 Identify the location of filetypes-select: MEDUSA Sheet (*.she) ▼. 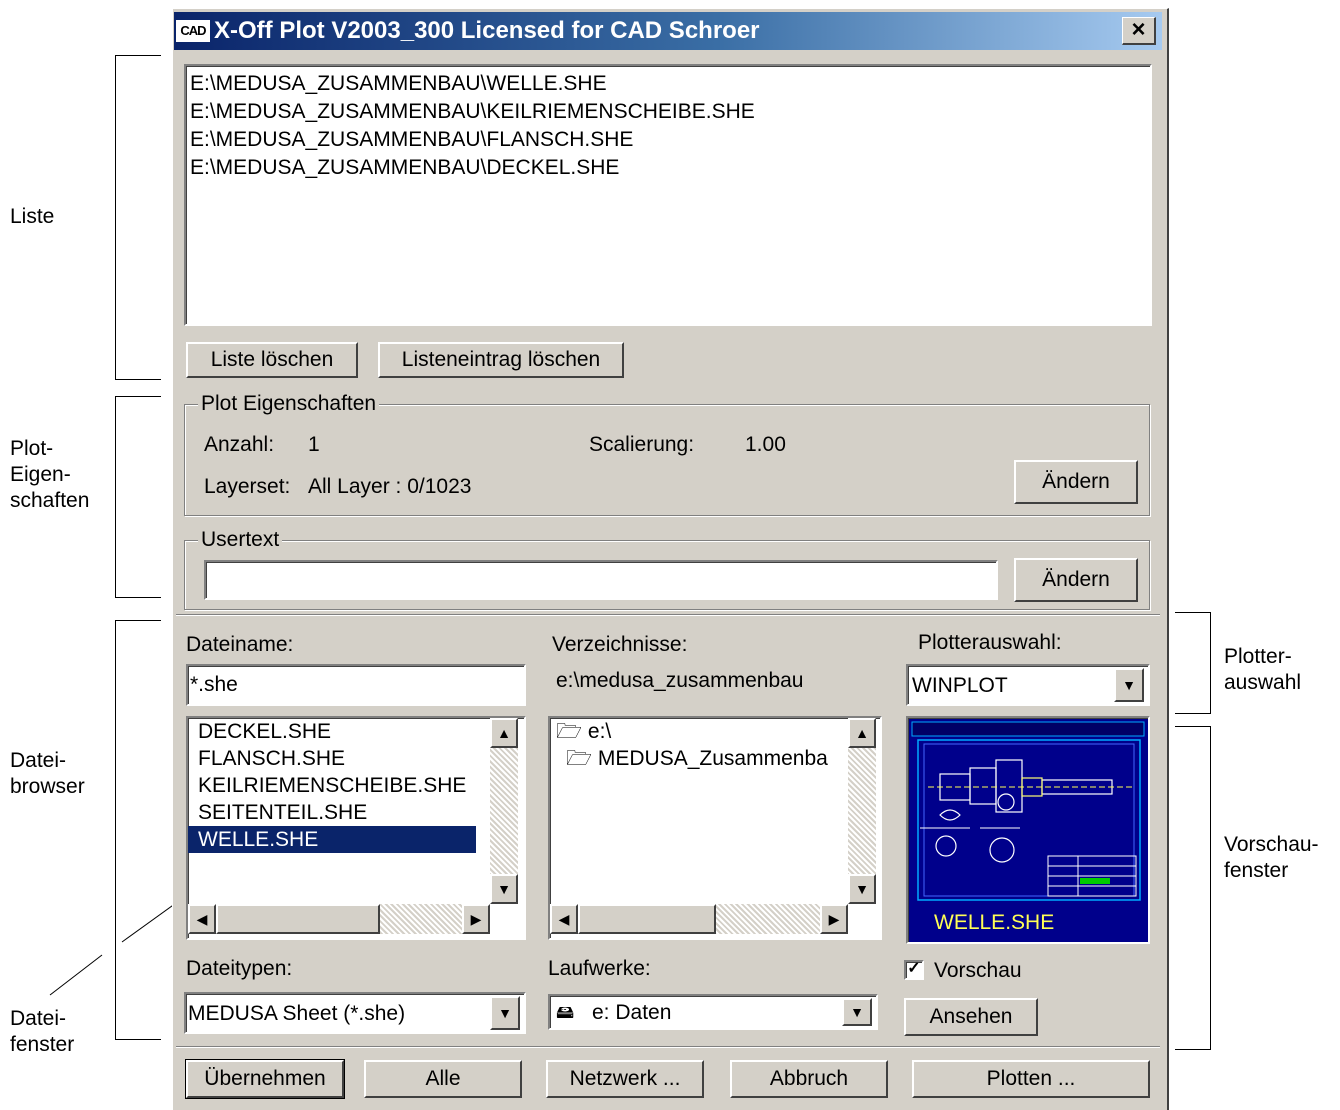
(355, 1013).